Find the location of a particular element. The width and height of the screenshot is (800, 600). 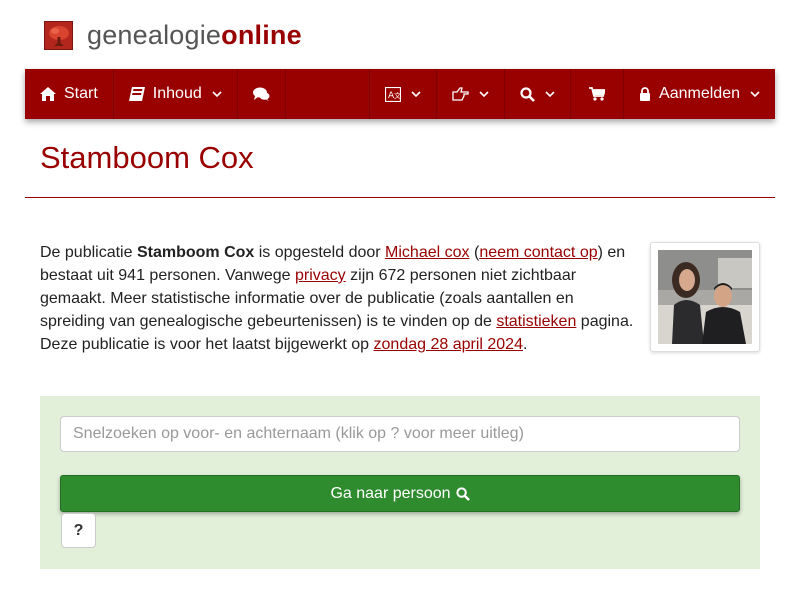

quick-search-input is located at coordinates (400, 434).